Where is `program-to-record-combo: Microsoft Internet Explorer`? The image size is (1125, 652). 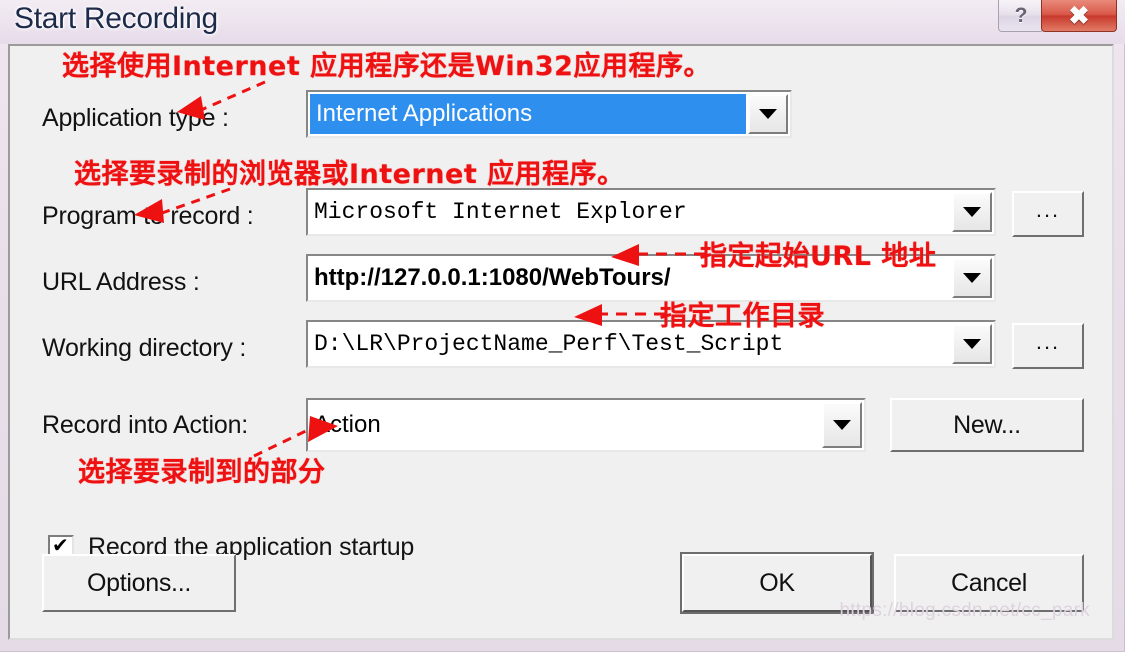
program-to-record-combo: Microsoft Internet Explorer is located at coordinates (651, 212).